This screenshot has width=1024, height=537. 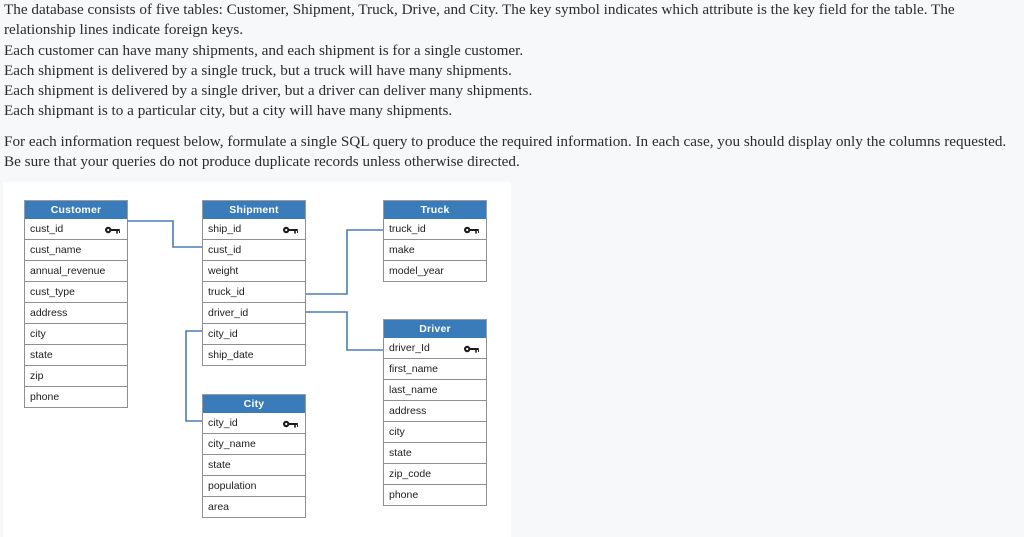 I want to click on erd-field-label: population, so click(x=232, y=486).